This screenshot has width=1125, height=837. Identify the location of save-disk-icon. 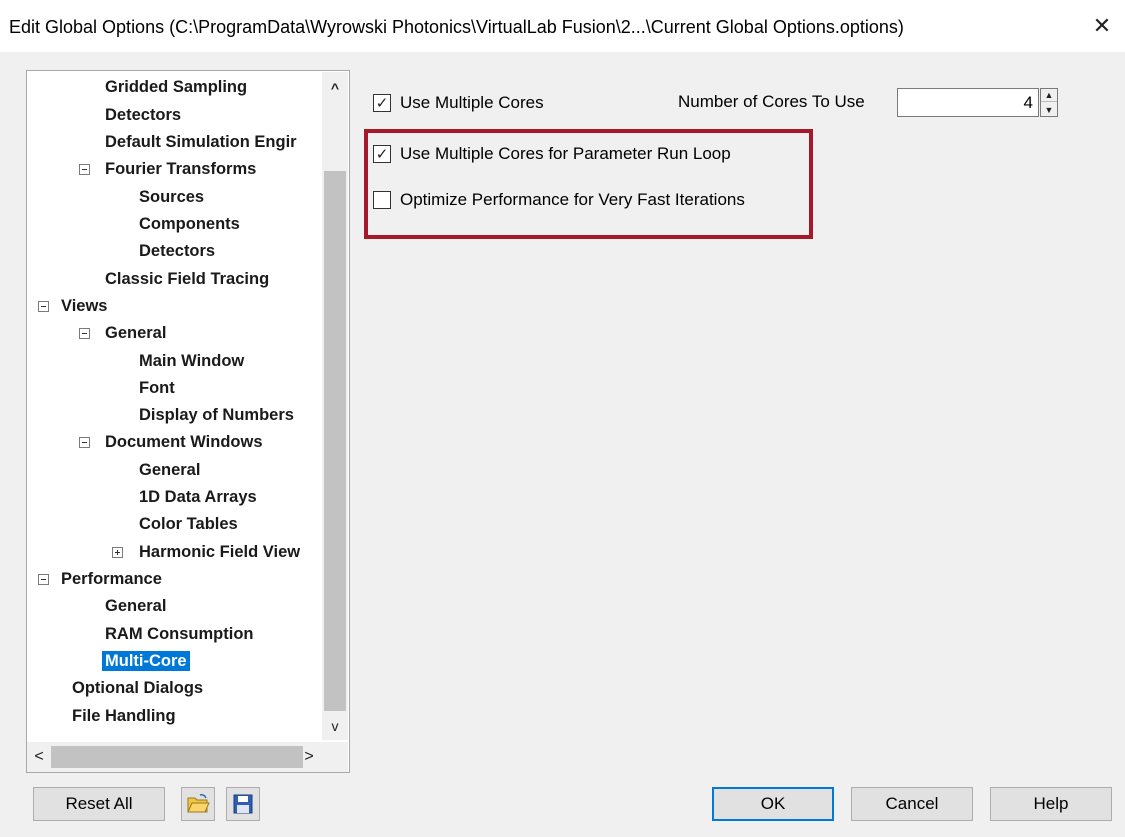
(243, 804).